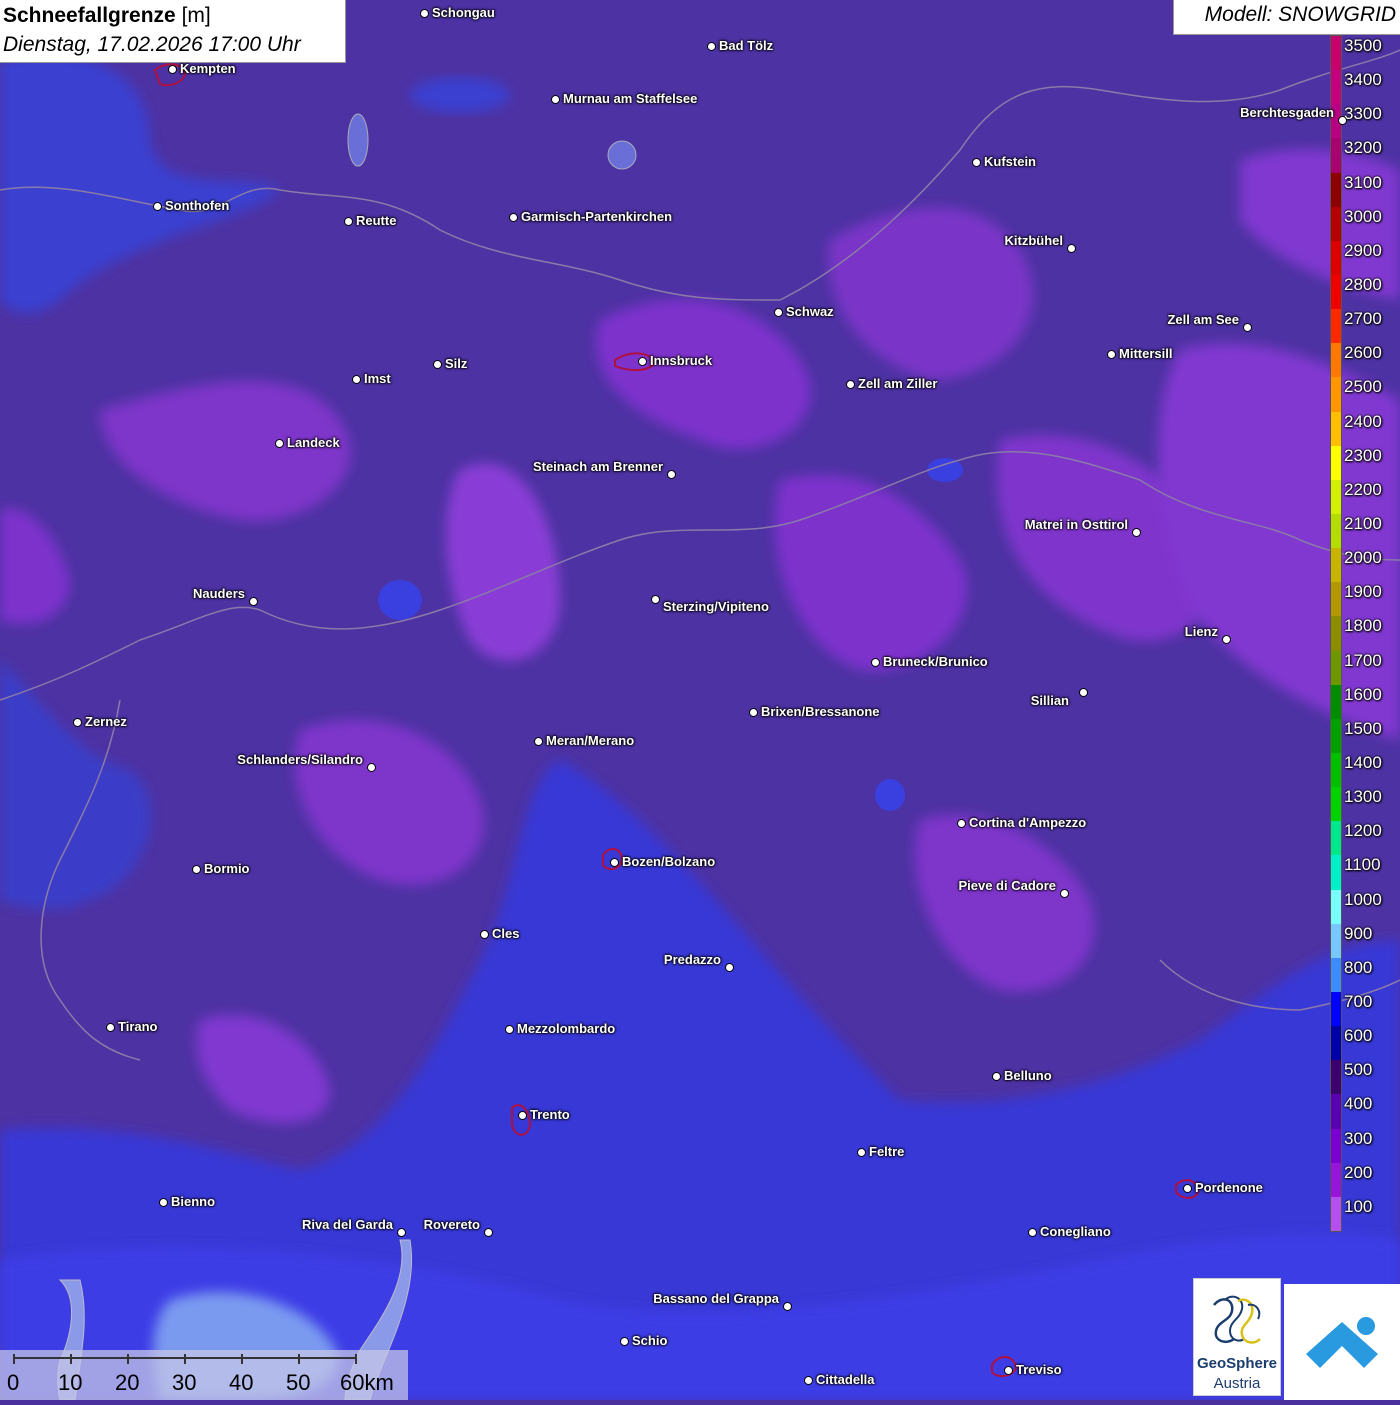 This screenshot has height=1405, width=1400. I want to click on city-label: Kitzbühel, so click(1034, 240).